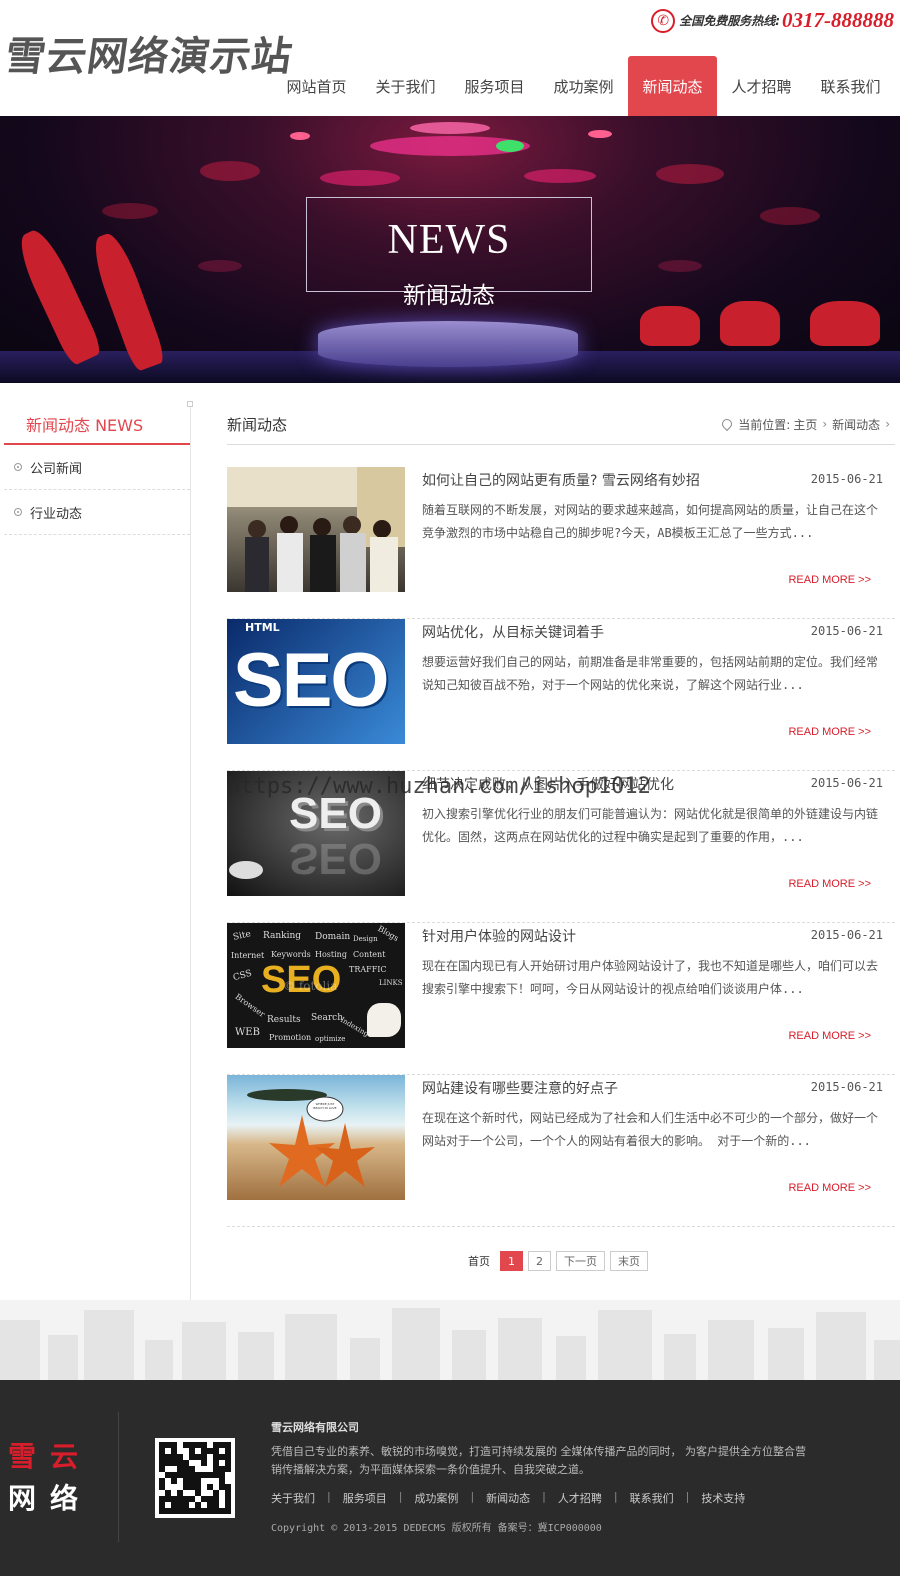  What do you see at coordinates (22, 1498) in the screenshot?
I see `footer-logo-char: 网` at bounding box center [22, 1498].